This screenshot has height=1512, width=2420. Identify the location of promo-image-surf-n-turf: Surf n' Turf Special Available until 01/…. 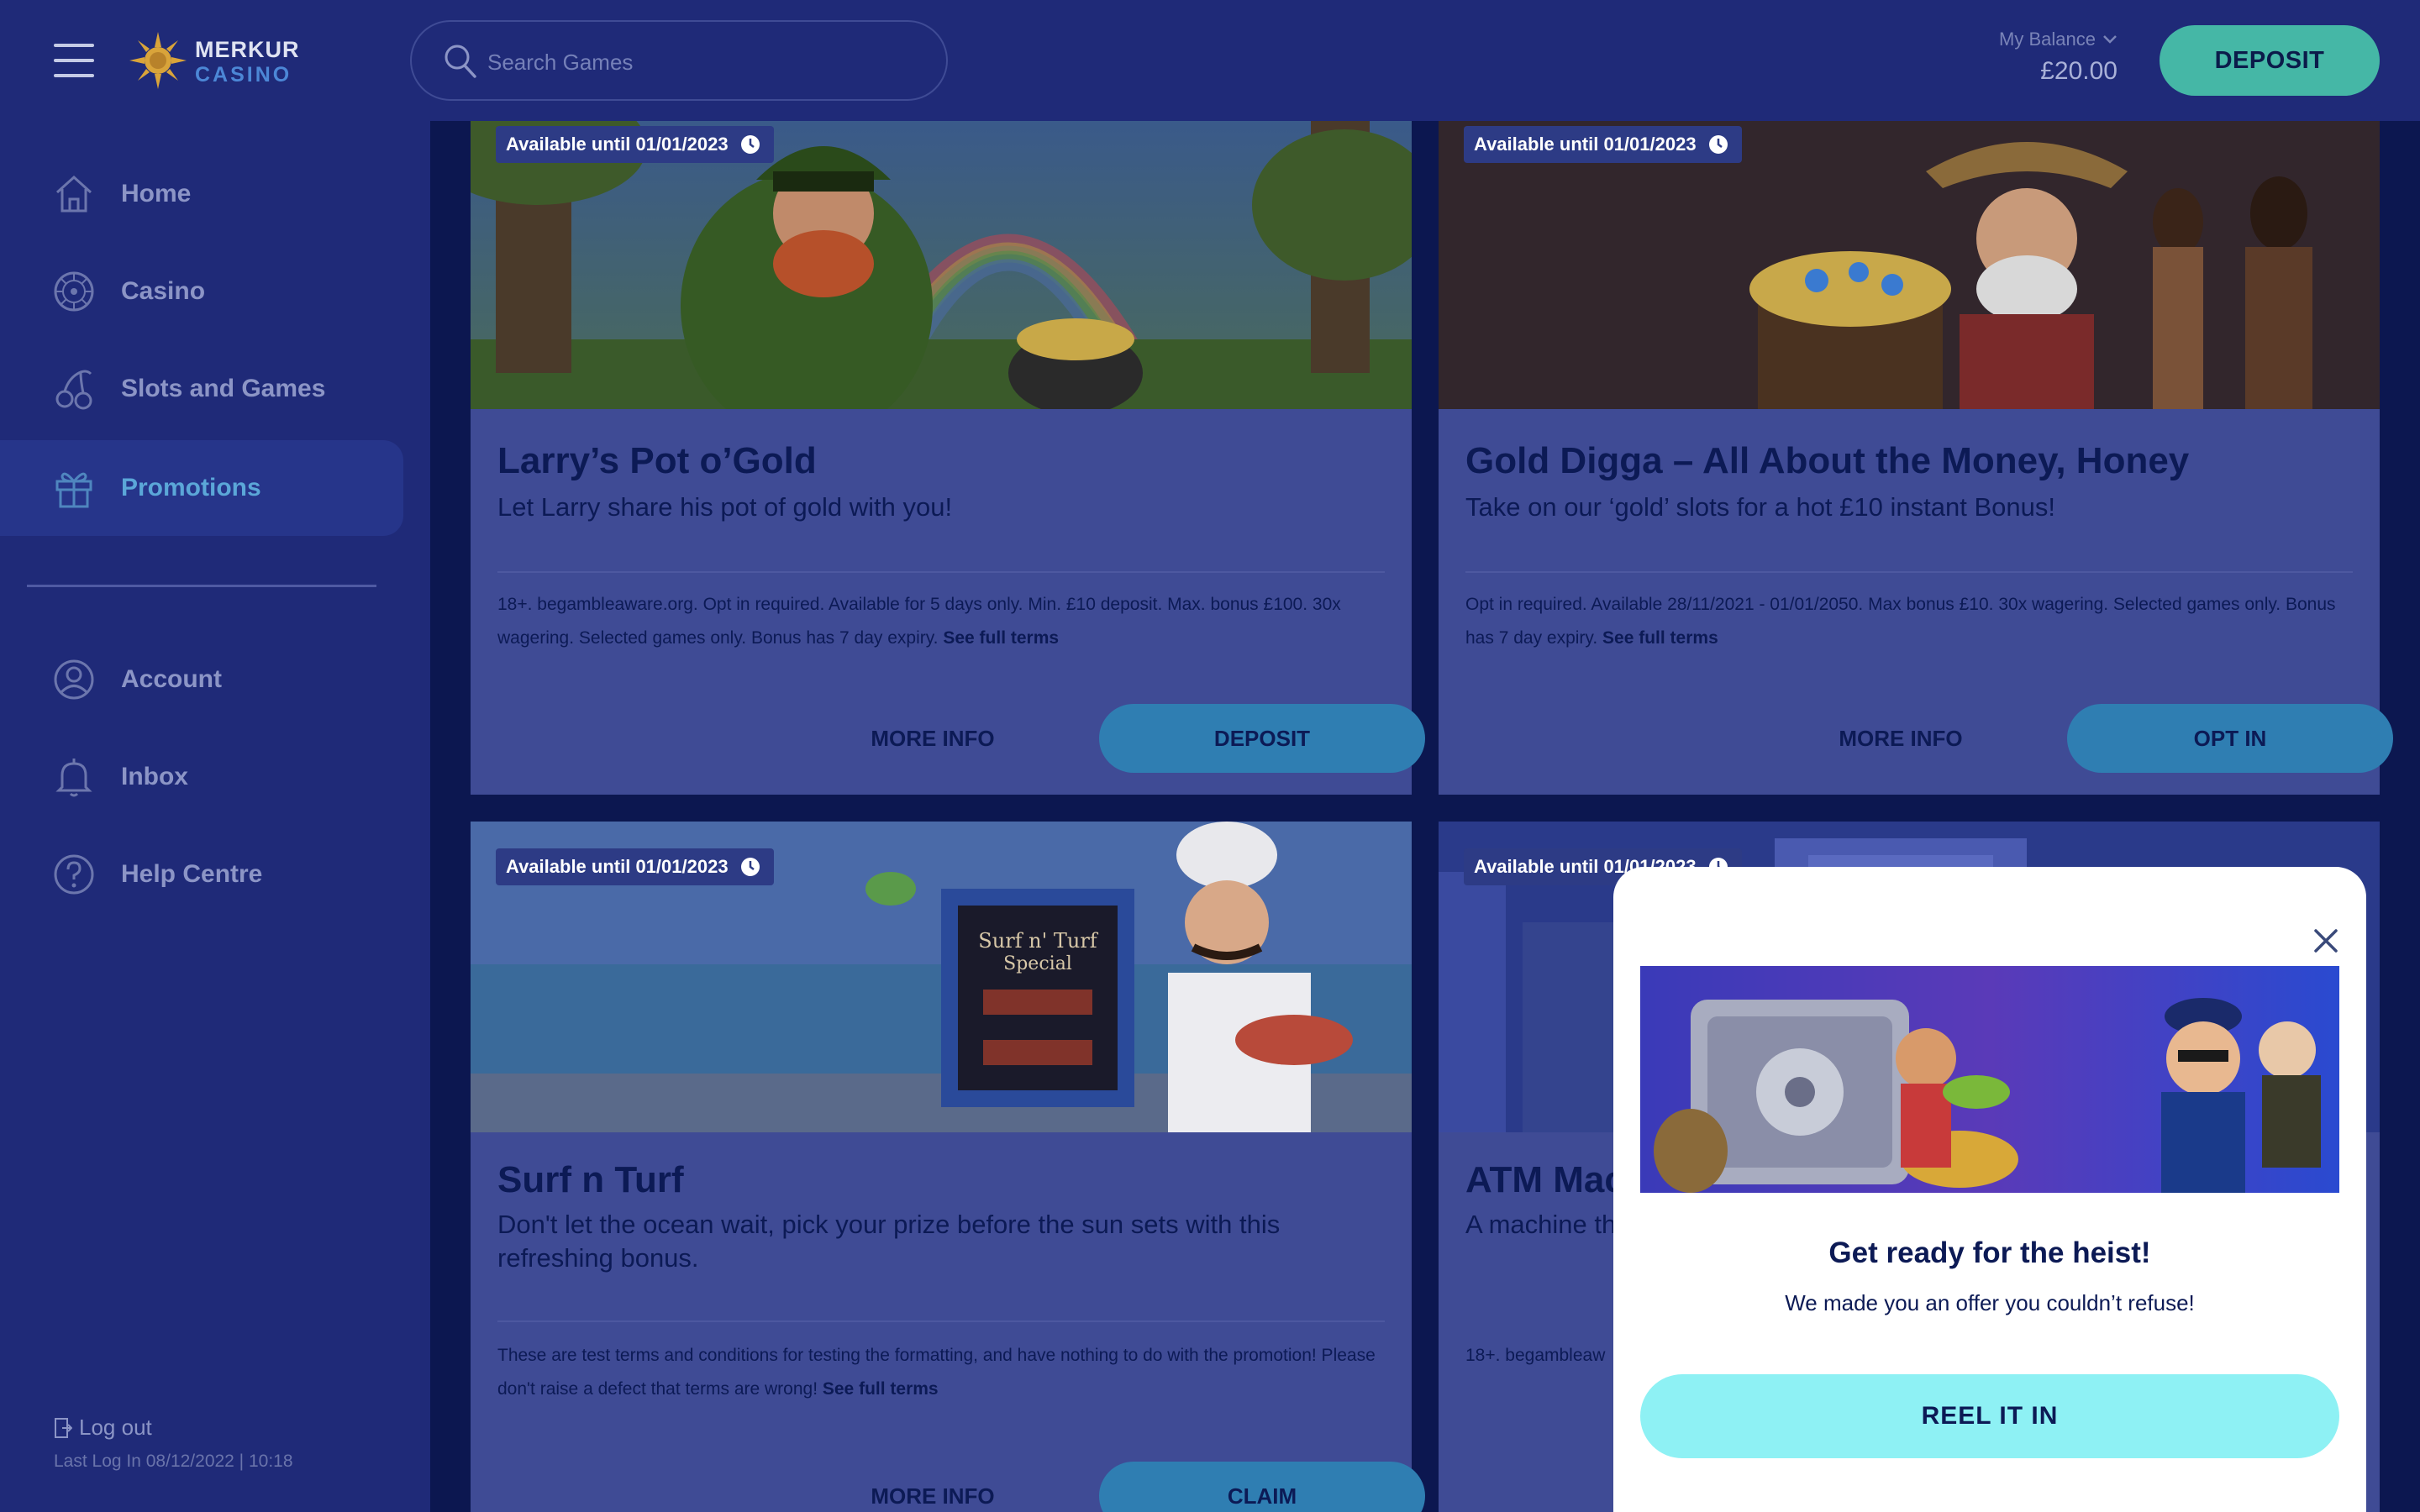
(941, 977).